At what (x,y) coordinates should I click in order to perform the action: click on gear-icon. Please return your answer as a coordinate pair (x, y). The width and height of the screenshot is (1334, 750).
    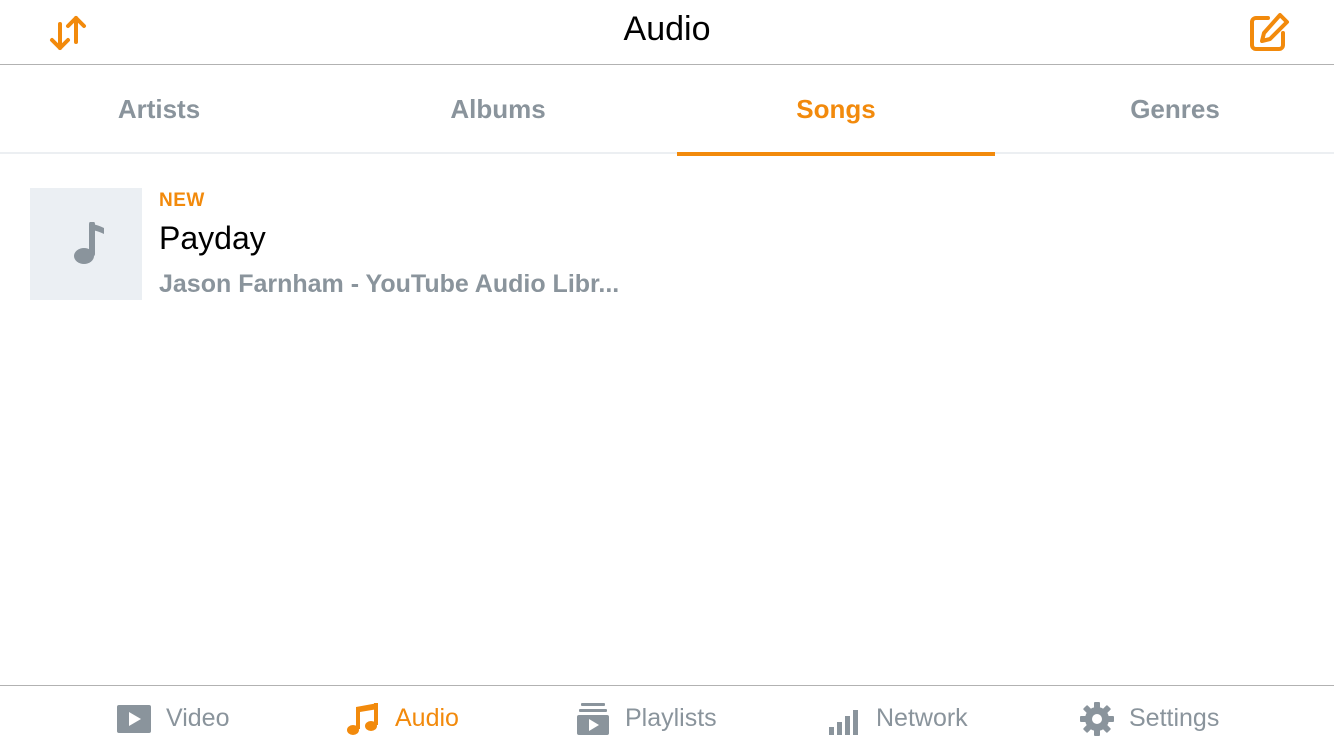
    Looking at the image, I should click on (1097, 719).